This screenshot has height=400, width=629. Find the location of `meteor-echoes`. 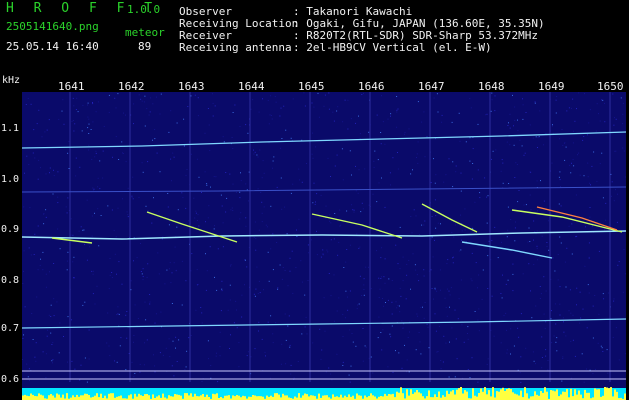

meteor-echoes is located at coordinates (337, 231).